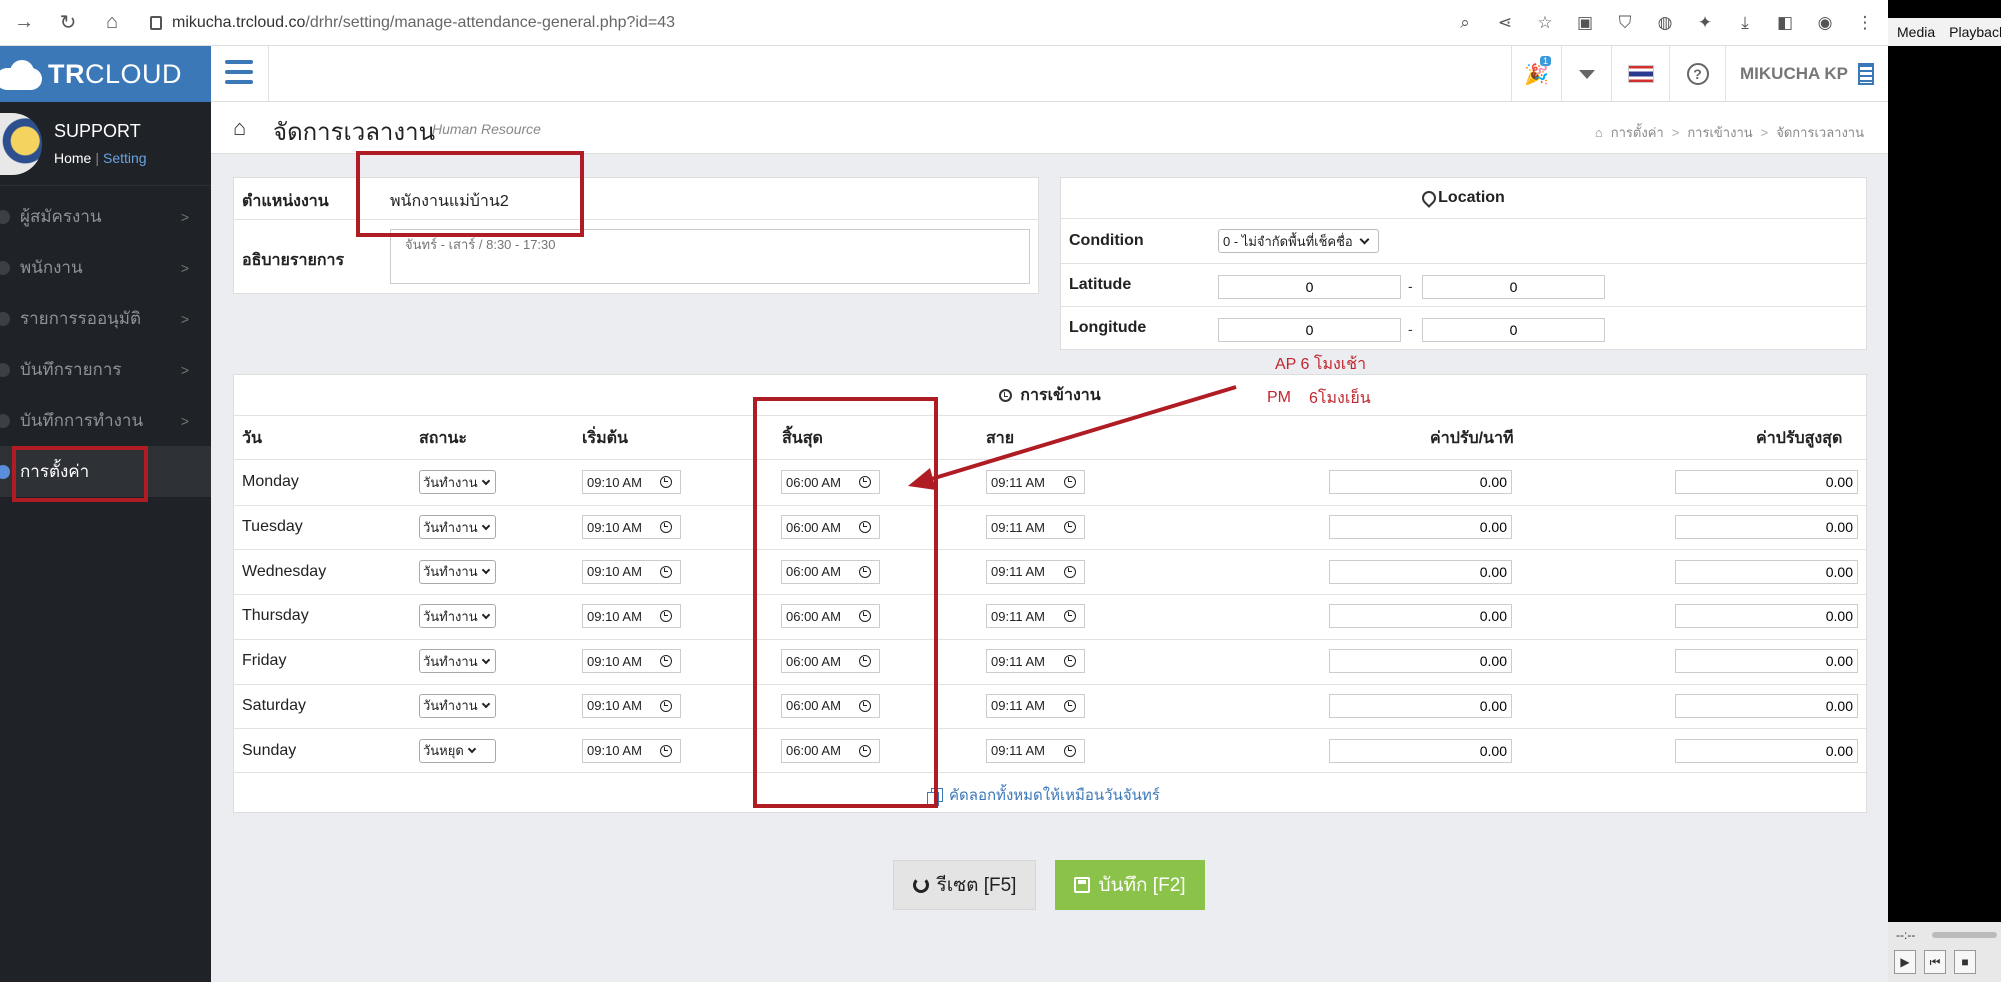 The width and height of the screenshot is (2001, 982). What do you see at coordinates (105, 420) in the screenshot?
I see `sidebar-item-worklog: บันทึกการทำงาน >` at bounding box center [105, 420].